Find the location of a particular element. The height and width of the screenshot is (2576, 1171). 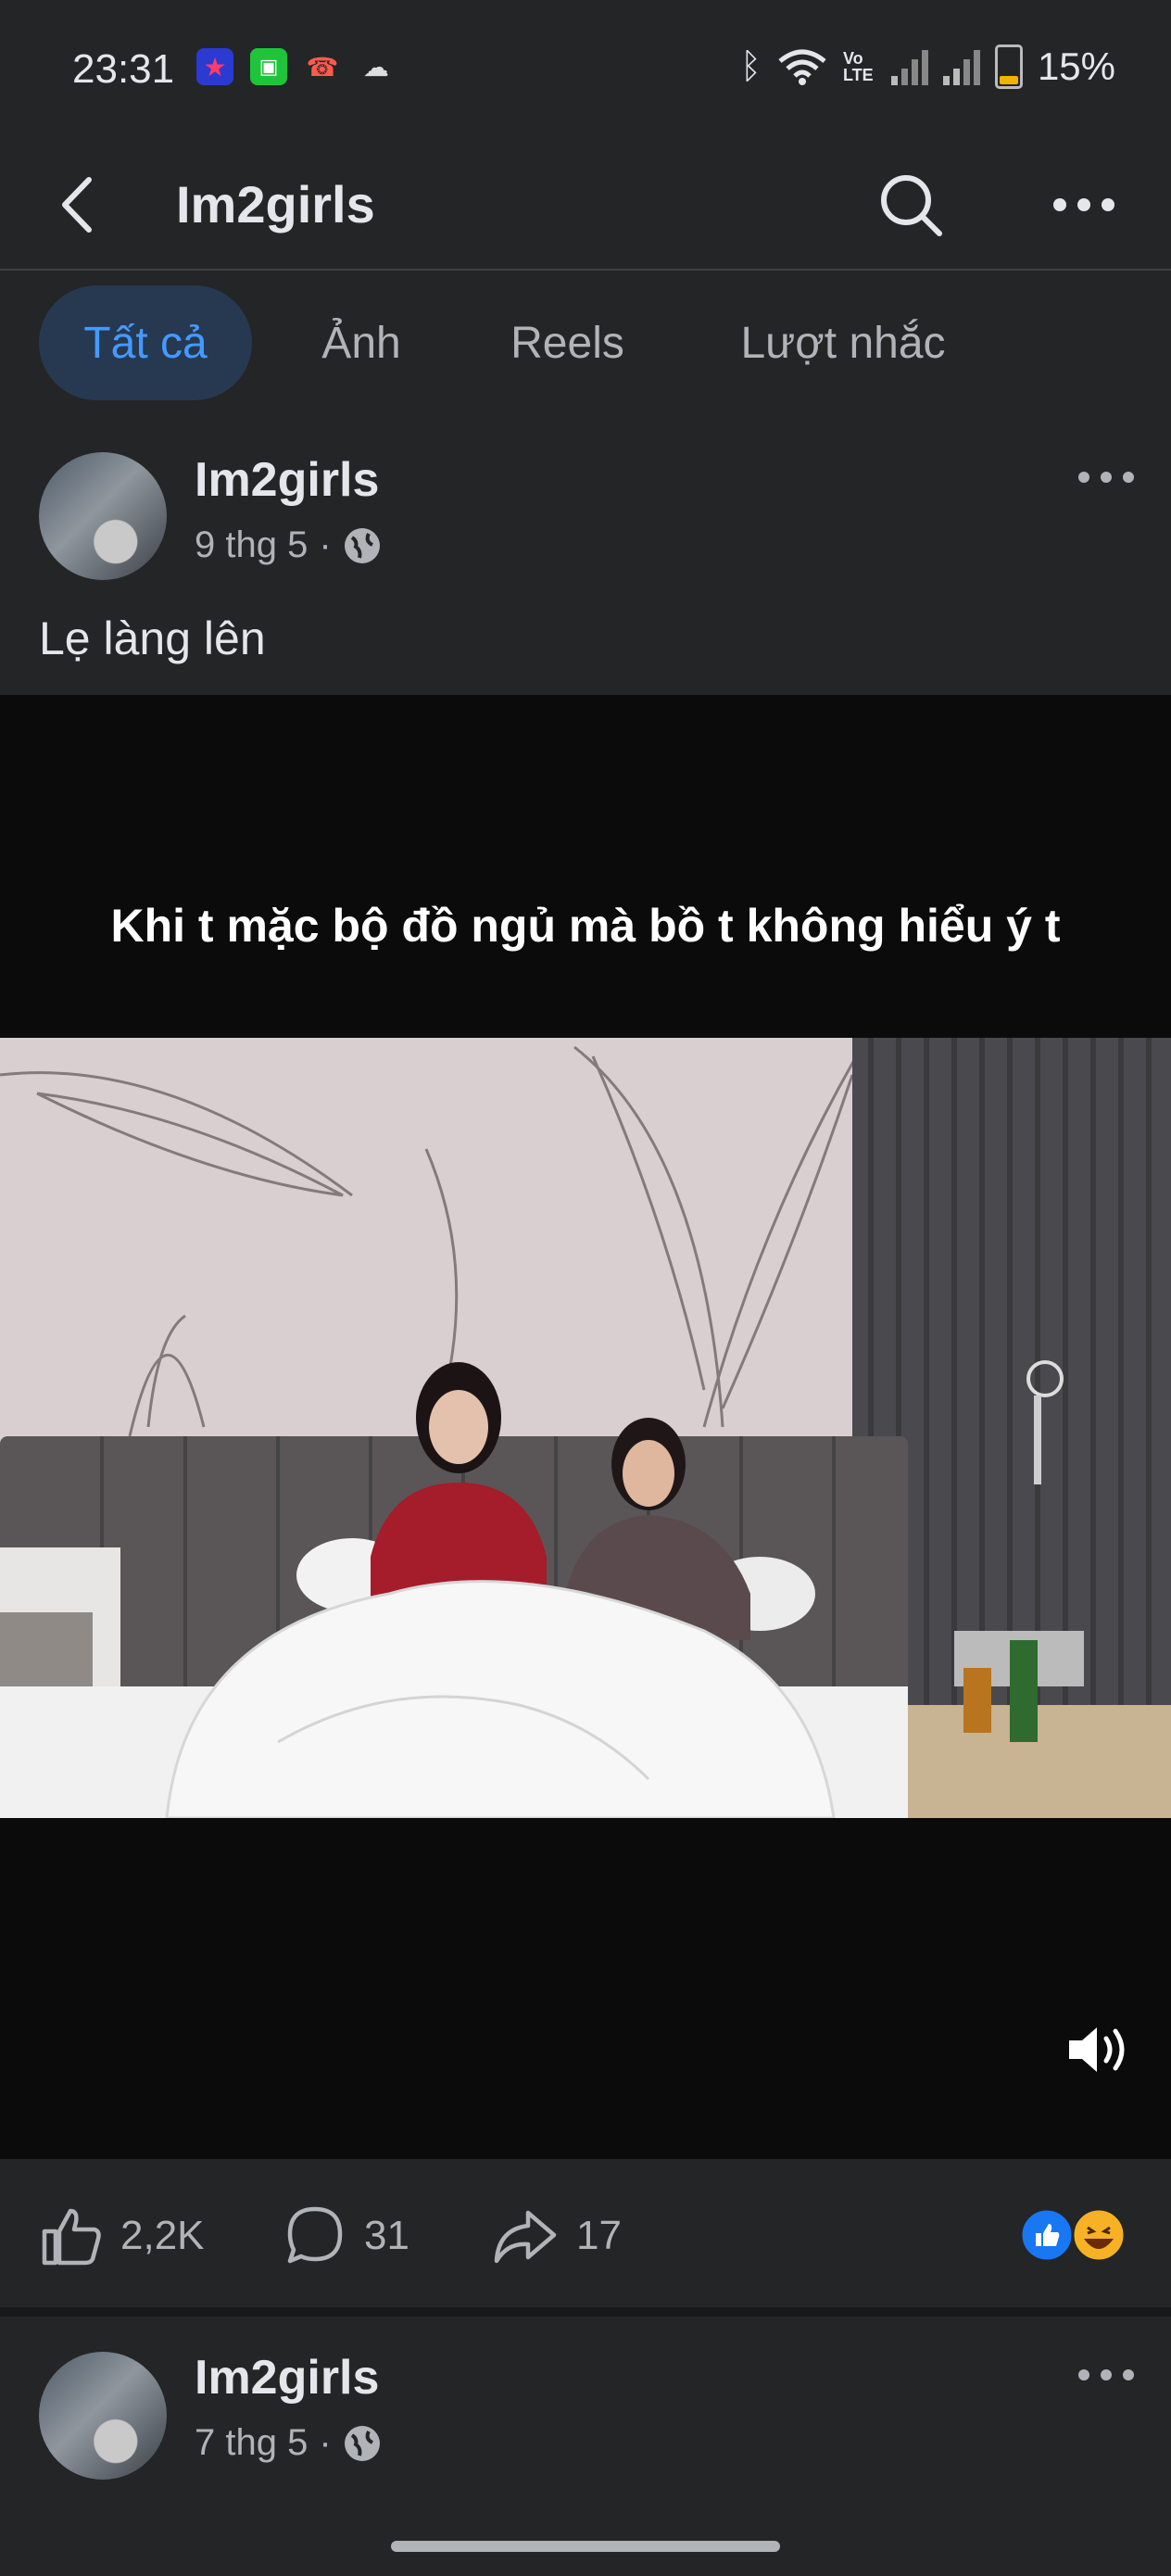

comment-count: 31 is located at coordinates (387, 2235).